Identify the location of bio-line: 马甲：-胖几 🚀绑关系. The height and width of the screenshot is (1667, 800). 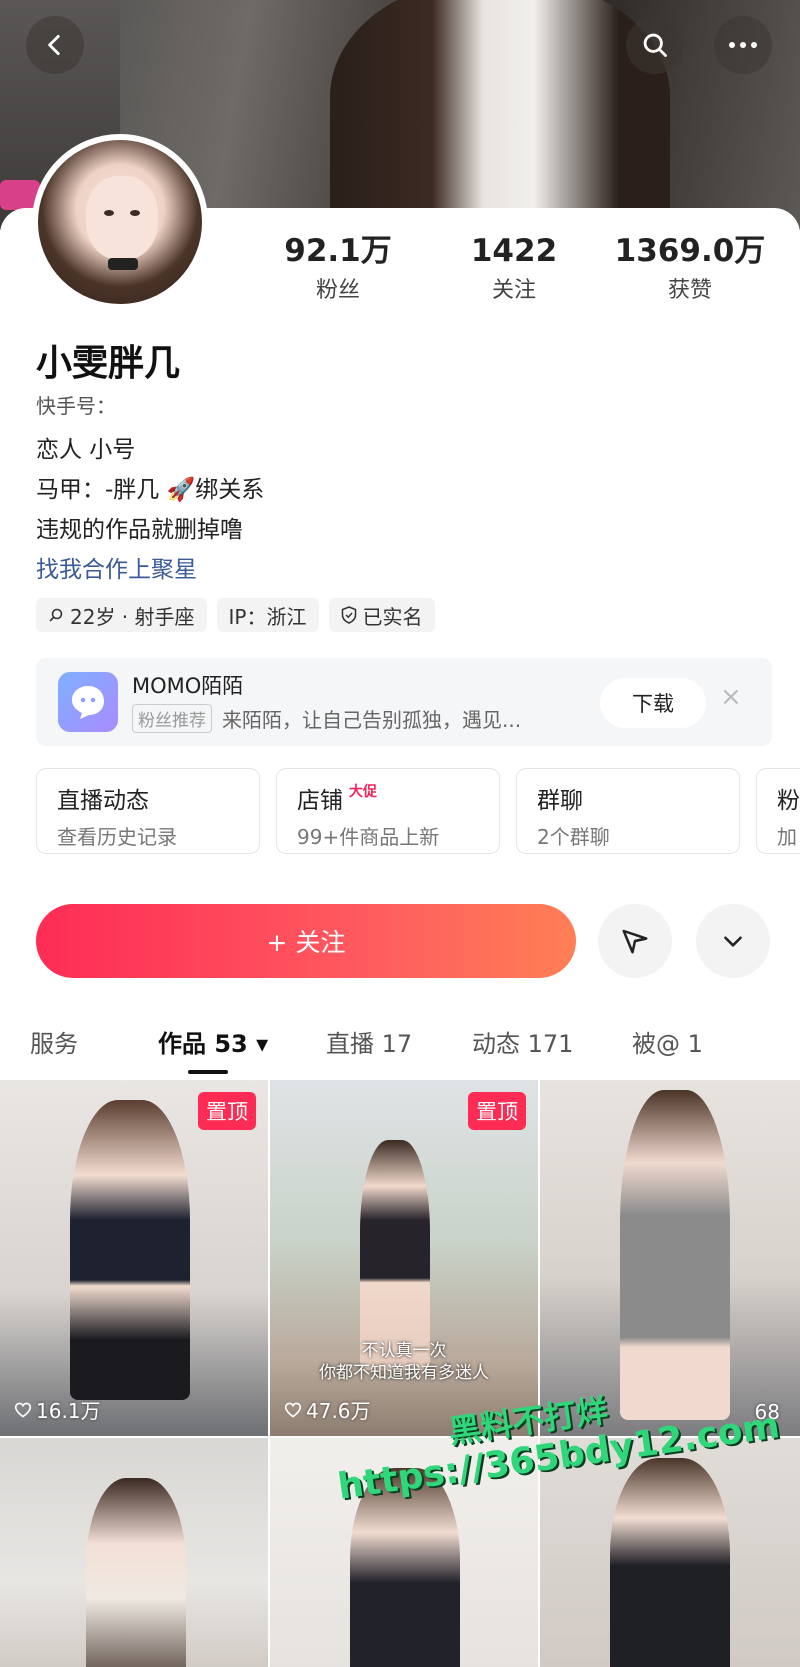
(150, 490).